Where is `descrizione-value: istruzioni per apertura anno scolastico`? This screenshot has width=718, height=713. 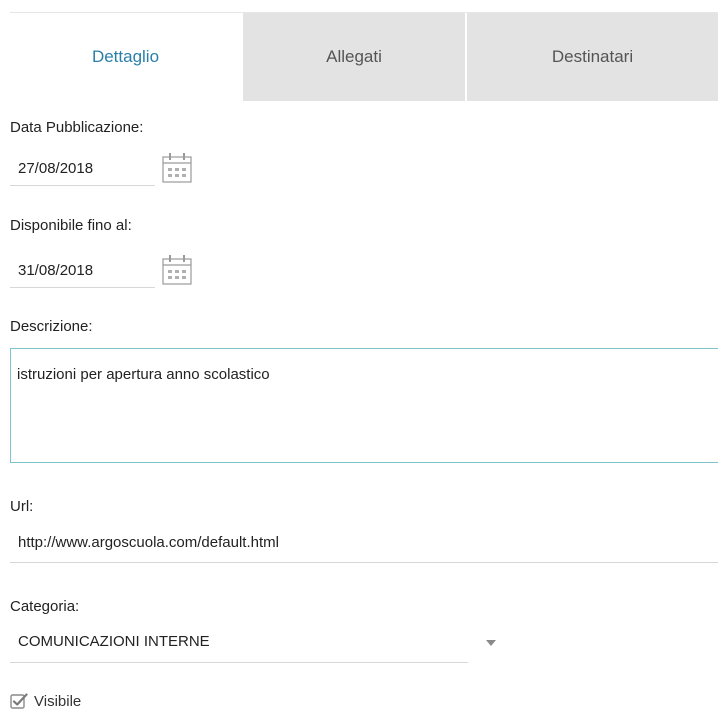
descrizione-value: istruzioni per apertura anno scolastico is located at coordinates (143, 374).